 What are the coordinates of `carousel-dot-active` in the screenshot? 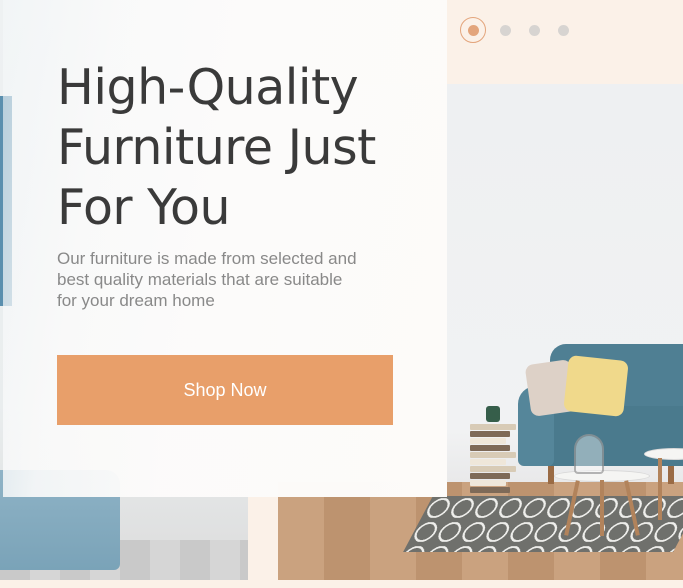 It's located at (473, 30).